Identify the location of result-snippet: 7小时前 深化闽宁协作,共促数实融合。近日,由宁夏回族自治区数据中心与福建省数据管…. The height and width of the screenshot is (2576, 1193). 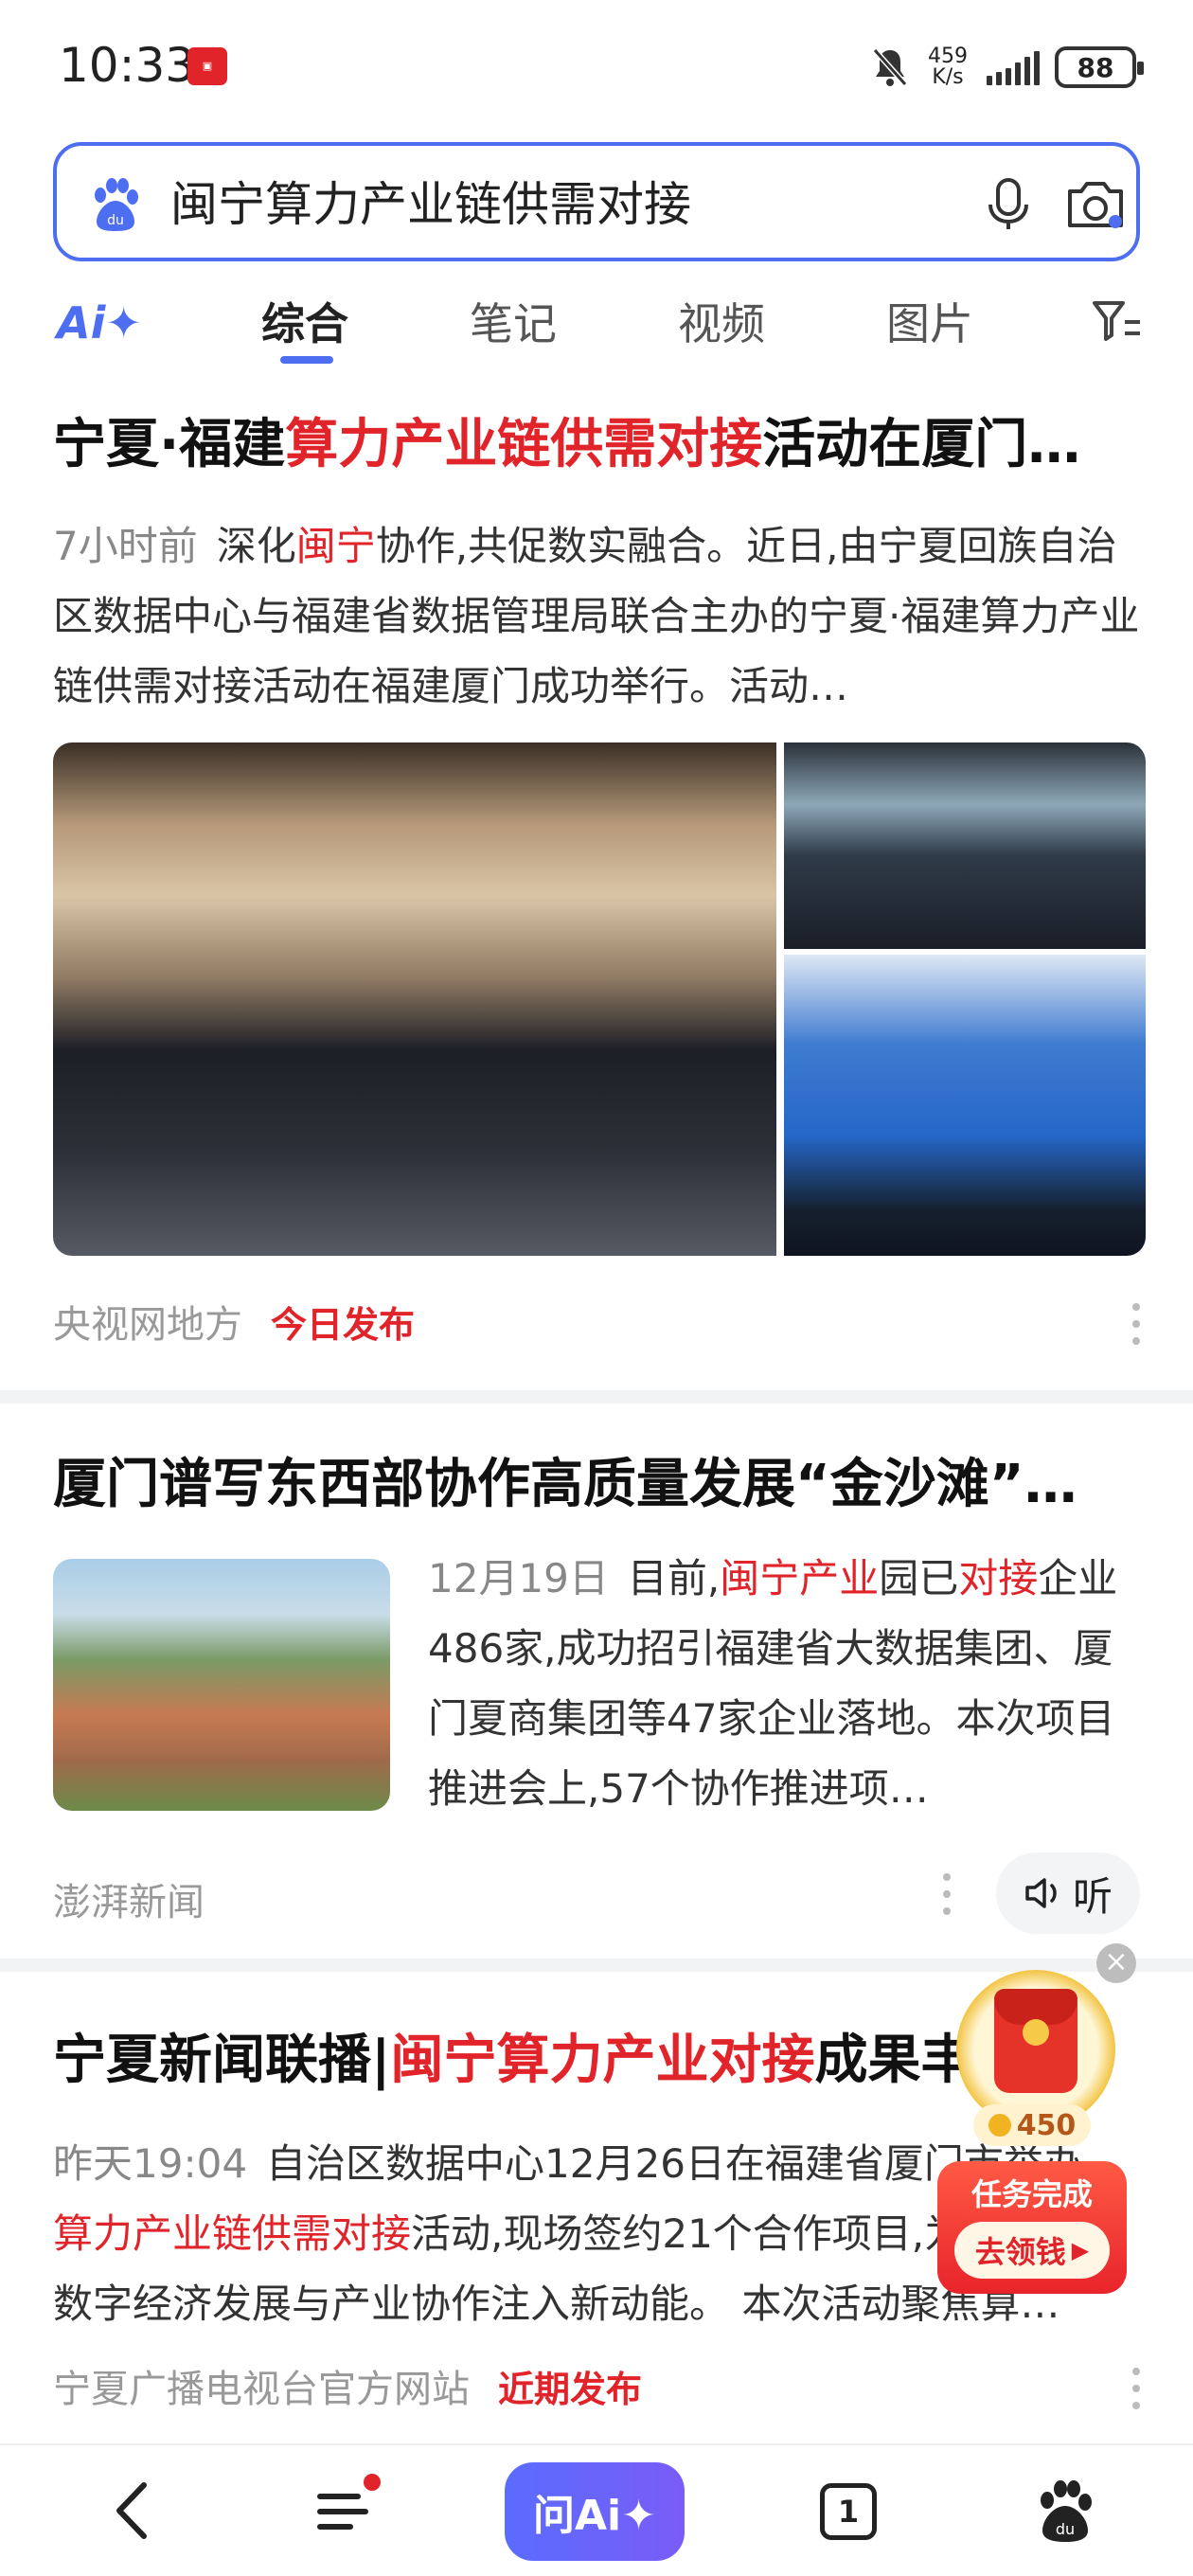
(597, 616).